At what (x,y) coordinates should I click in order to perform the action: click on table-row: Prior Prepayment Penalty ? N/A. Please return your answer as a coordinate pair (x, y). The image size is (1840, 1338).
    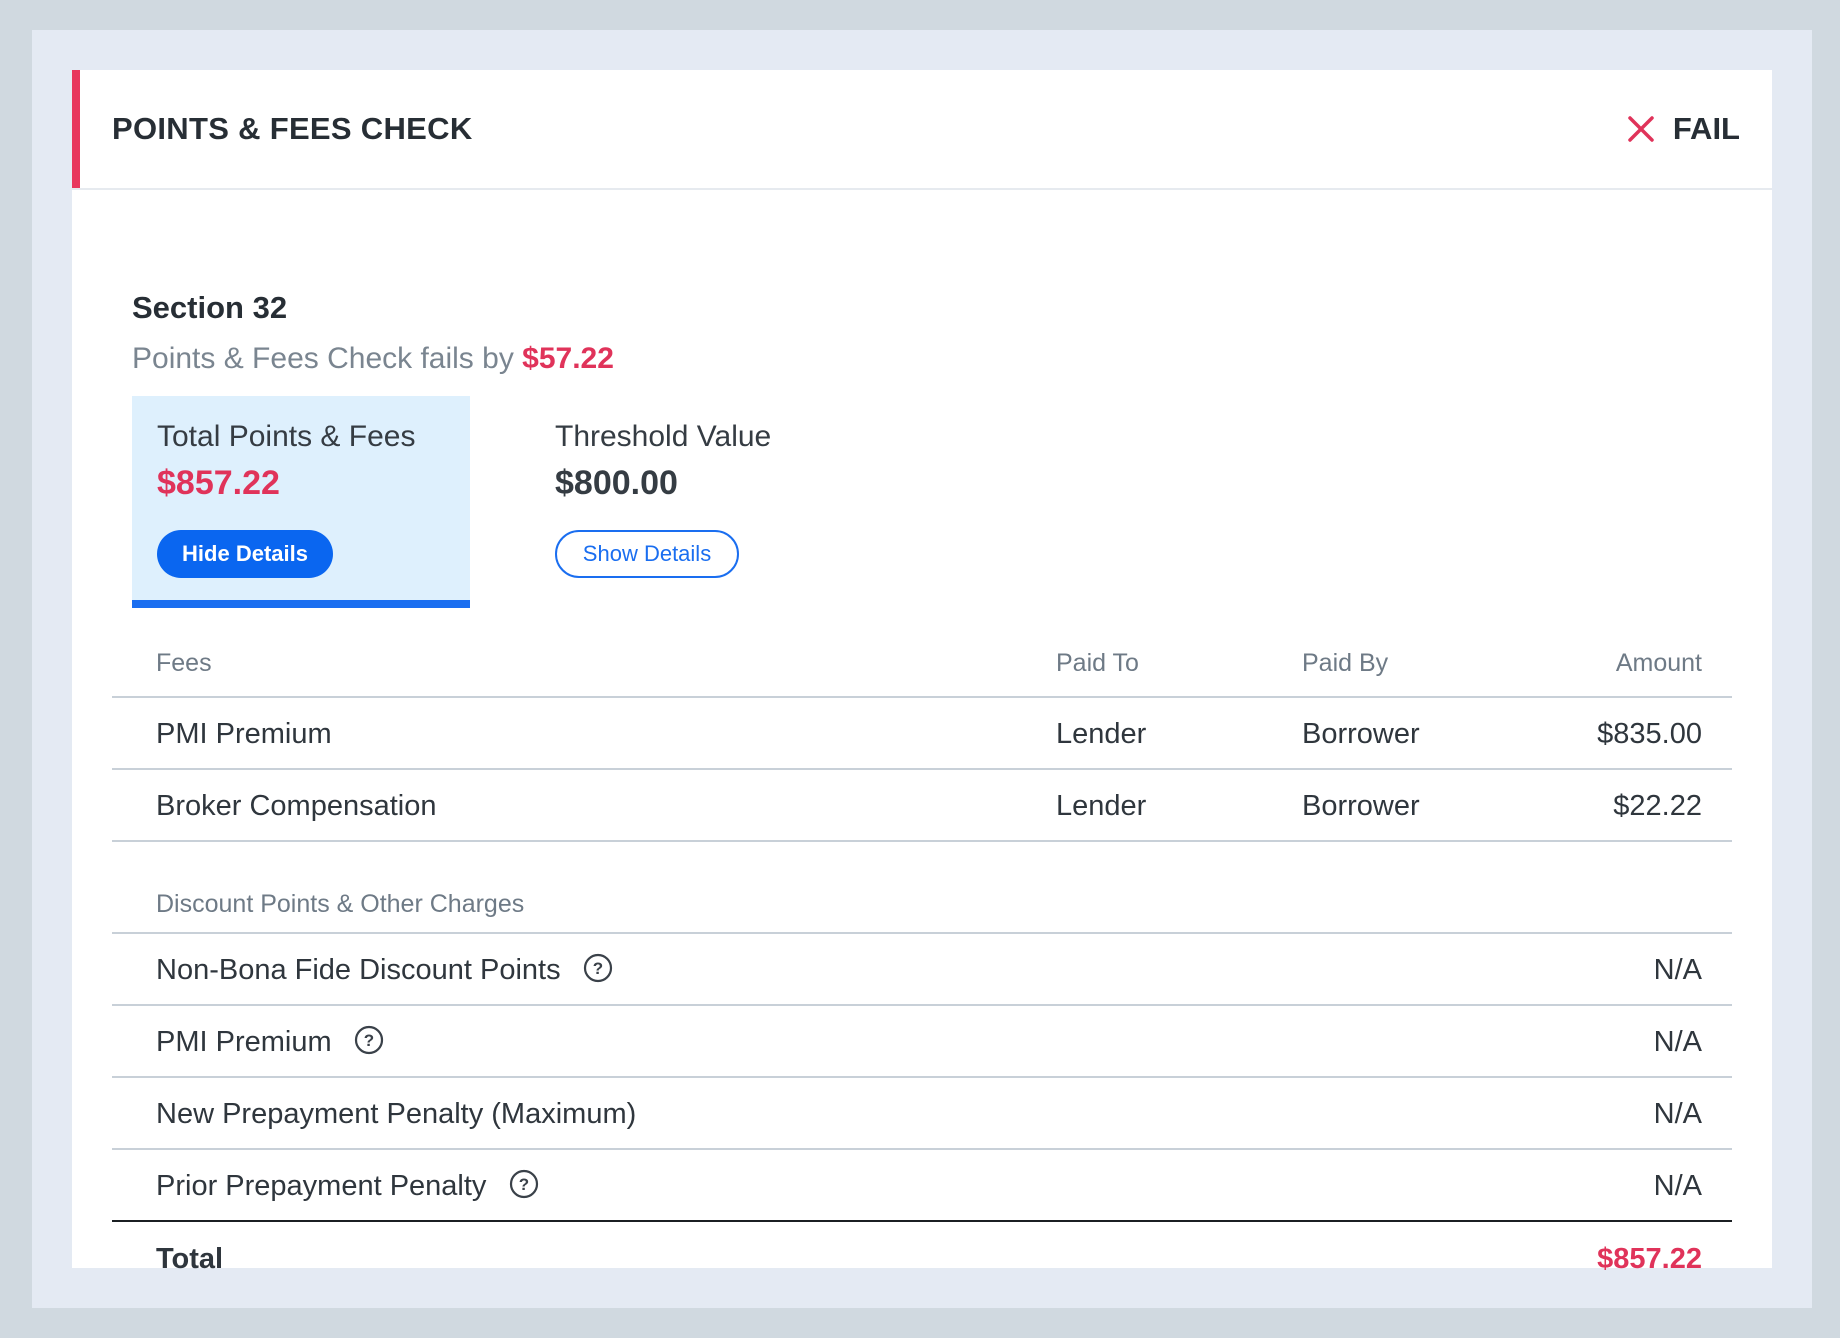
    Looking at the image, I should click on (922, 1186).